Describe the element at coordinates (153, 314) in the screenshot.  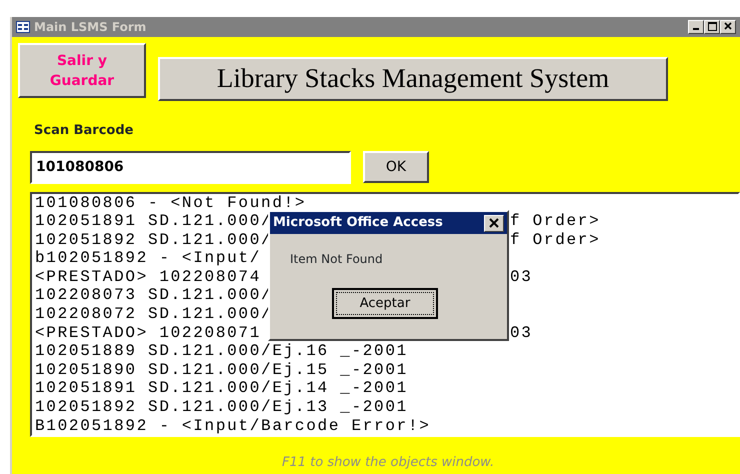
I see `log-line: 102208072 SD.121.000/` at that location.